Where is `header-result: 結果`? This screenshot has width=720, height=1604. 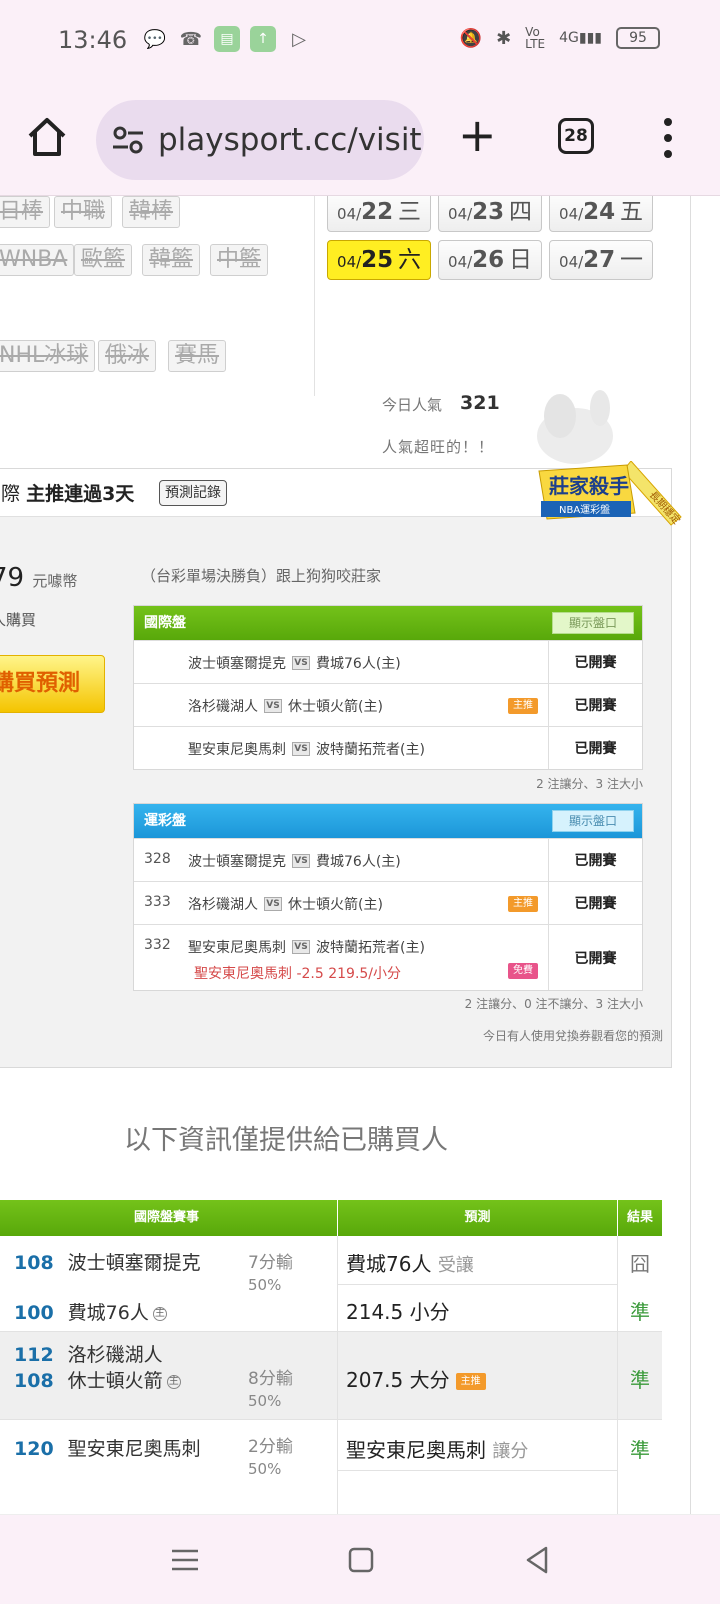
header-result: 結果 is located at coordinates (639, 1218).